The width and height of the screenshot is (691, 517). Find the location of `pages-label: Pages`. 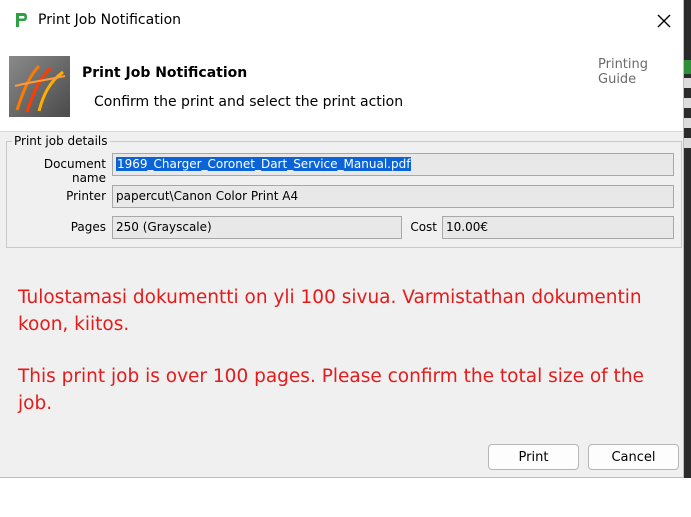

pages-label: Pages is located at coordinates (88, 227).